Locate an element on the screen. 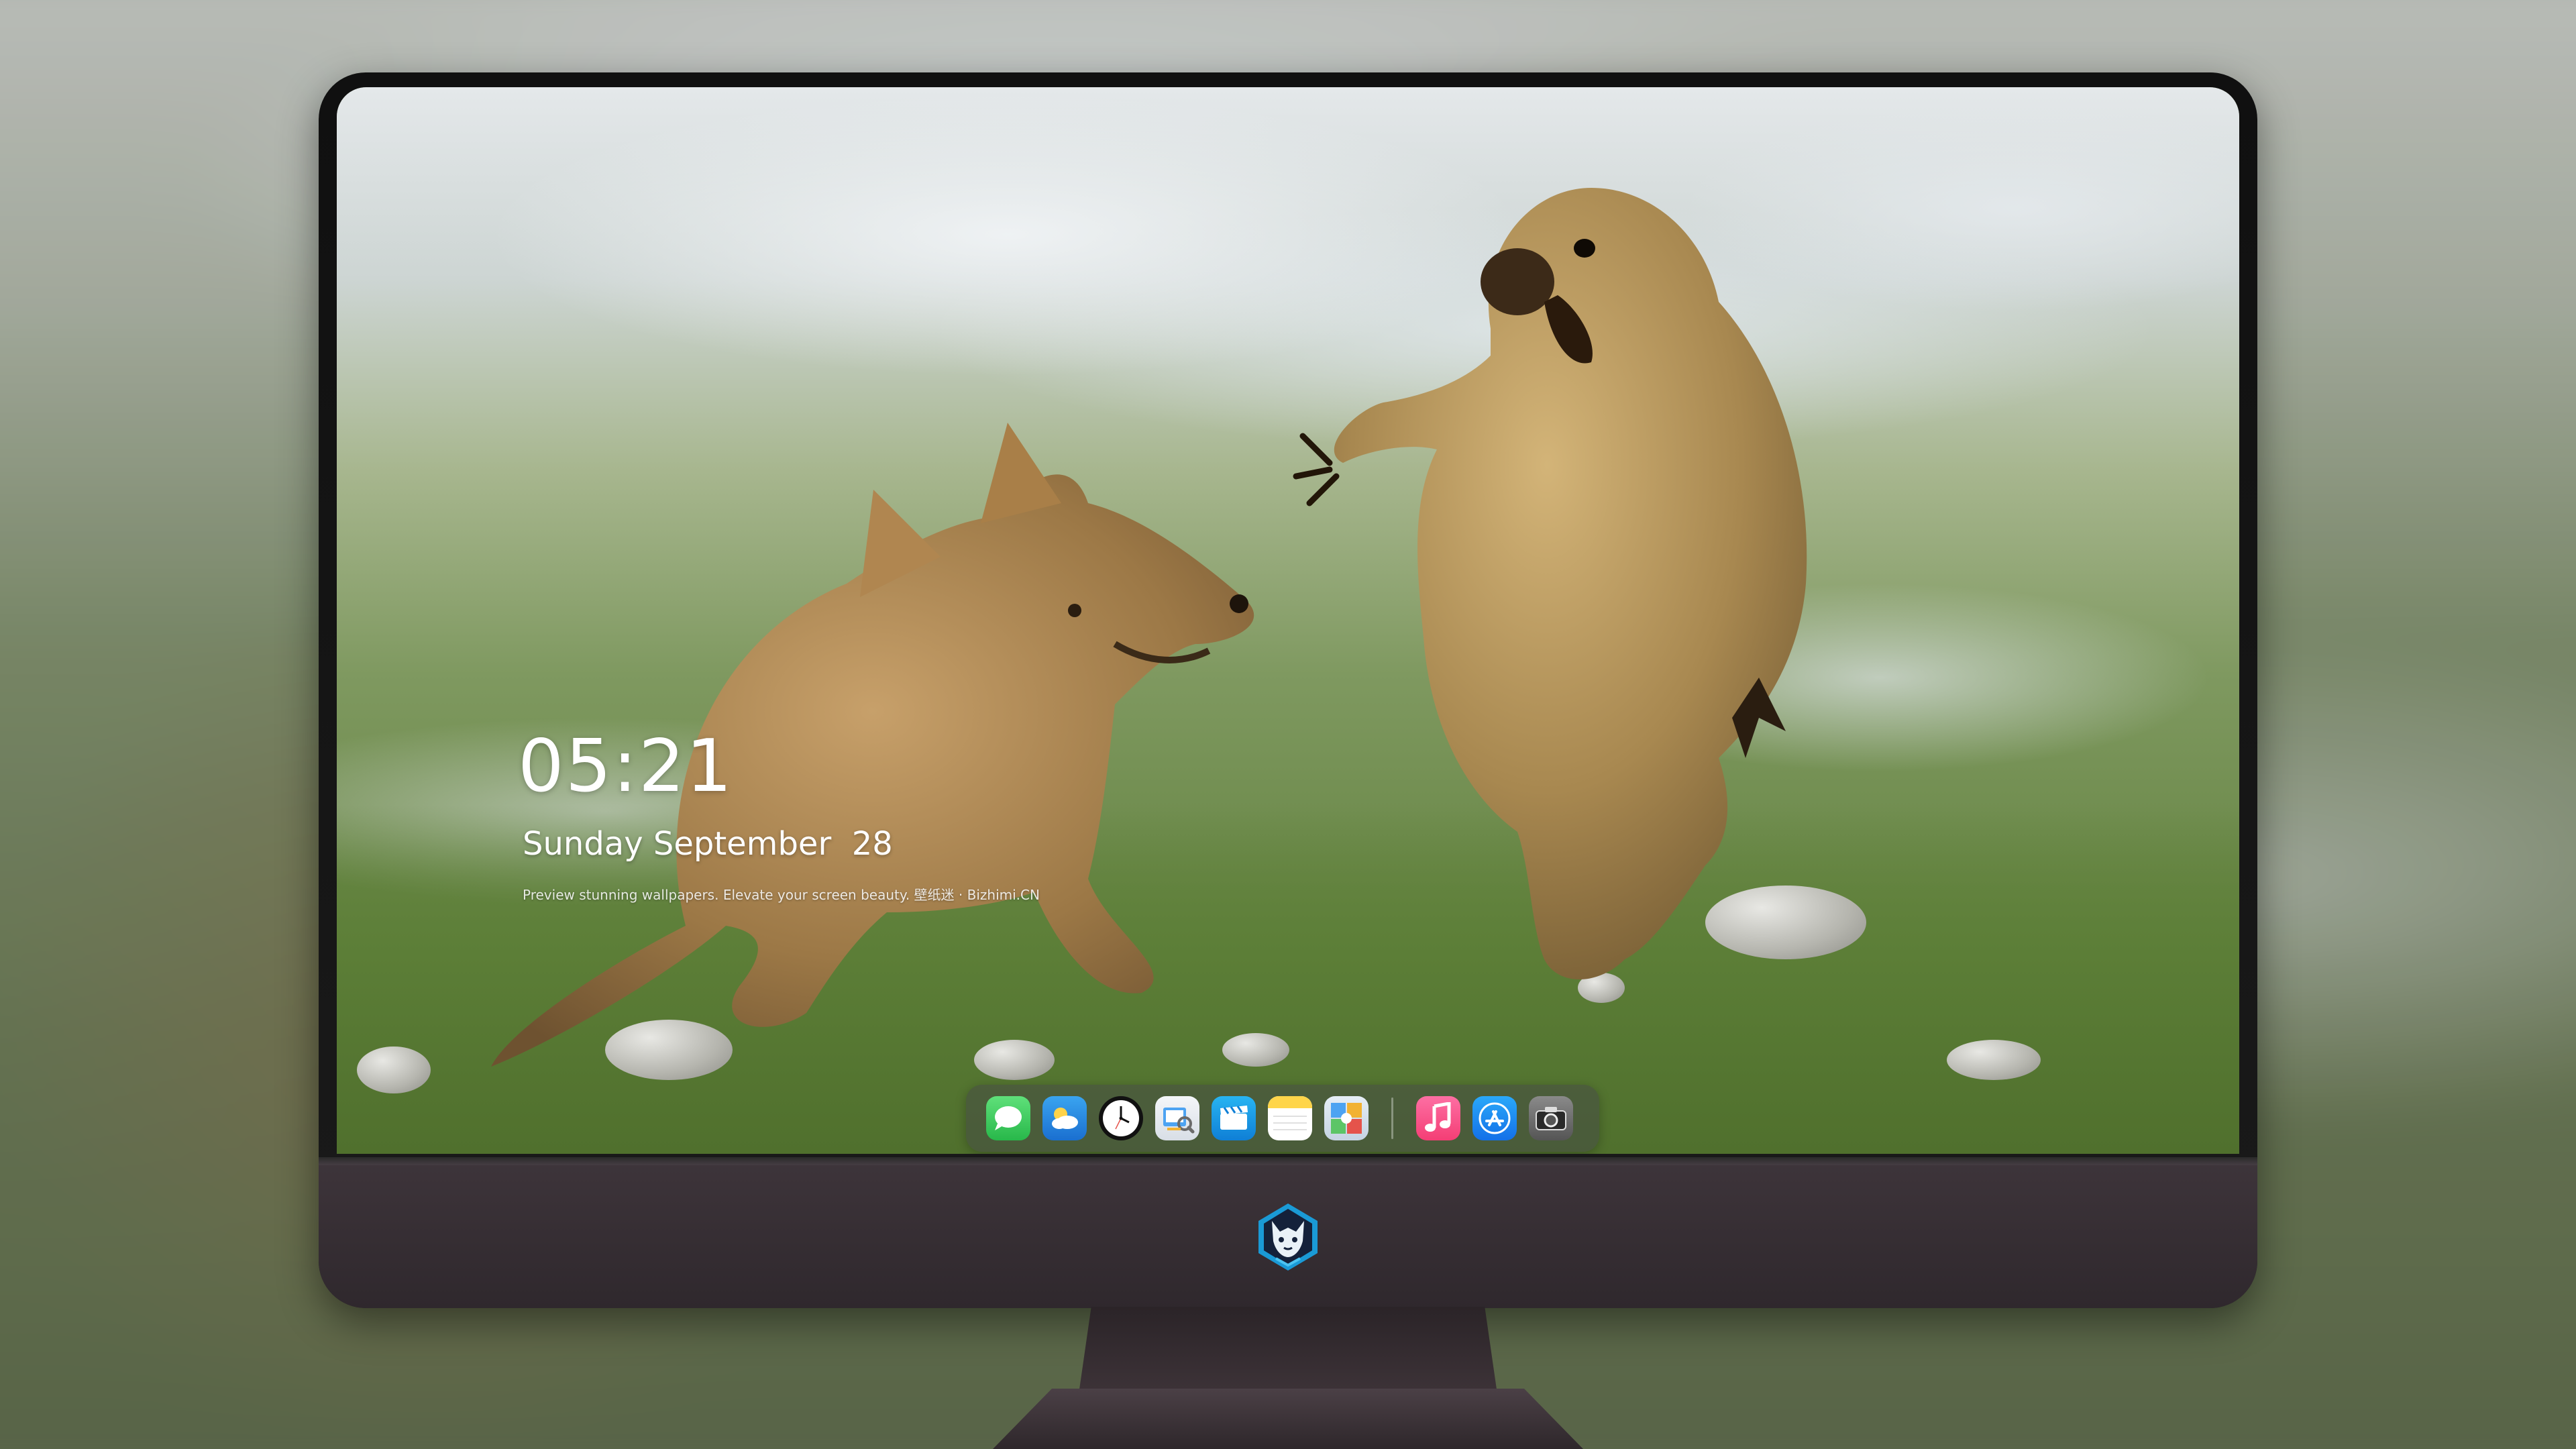 The image size is (2576, 1449). photo-booth-icon is located at coordinates (1346, 1118).